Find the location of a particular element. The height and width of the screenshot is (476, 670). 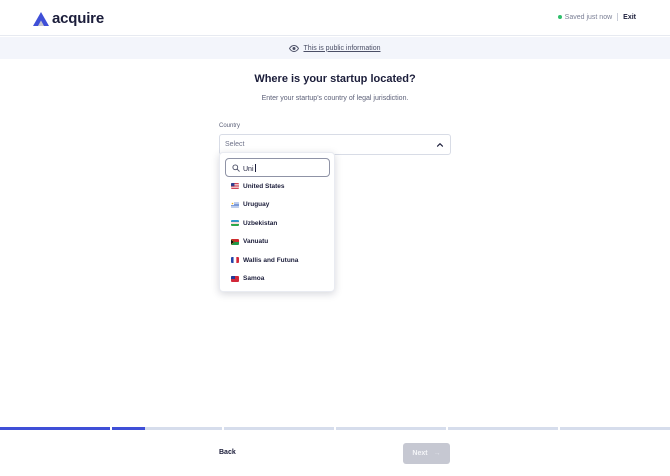

header: acquire Saved just now Exit is located at coordinates (335, 18).